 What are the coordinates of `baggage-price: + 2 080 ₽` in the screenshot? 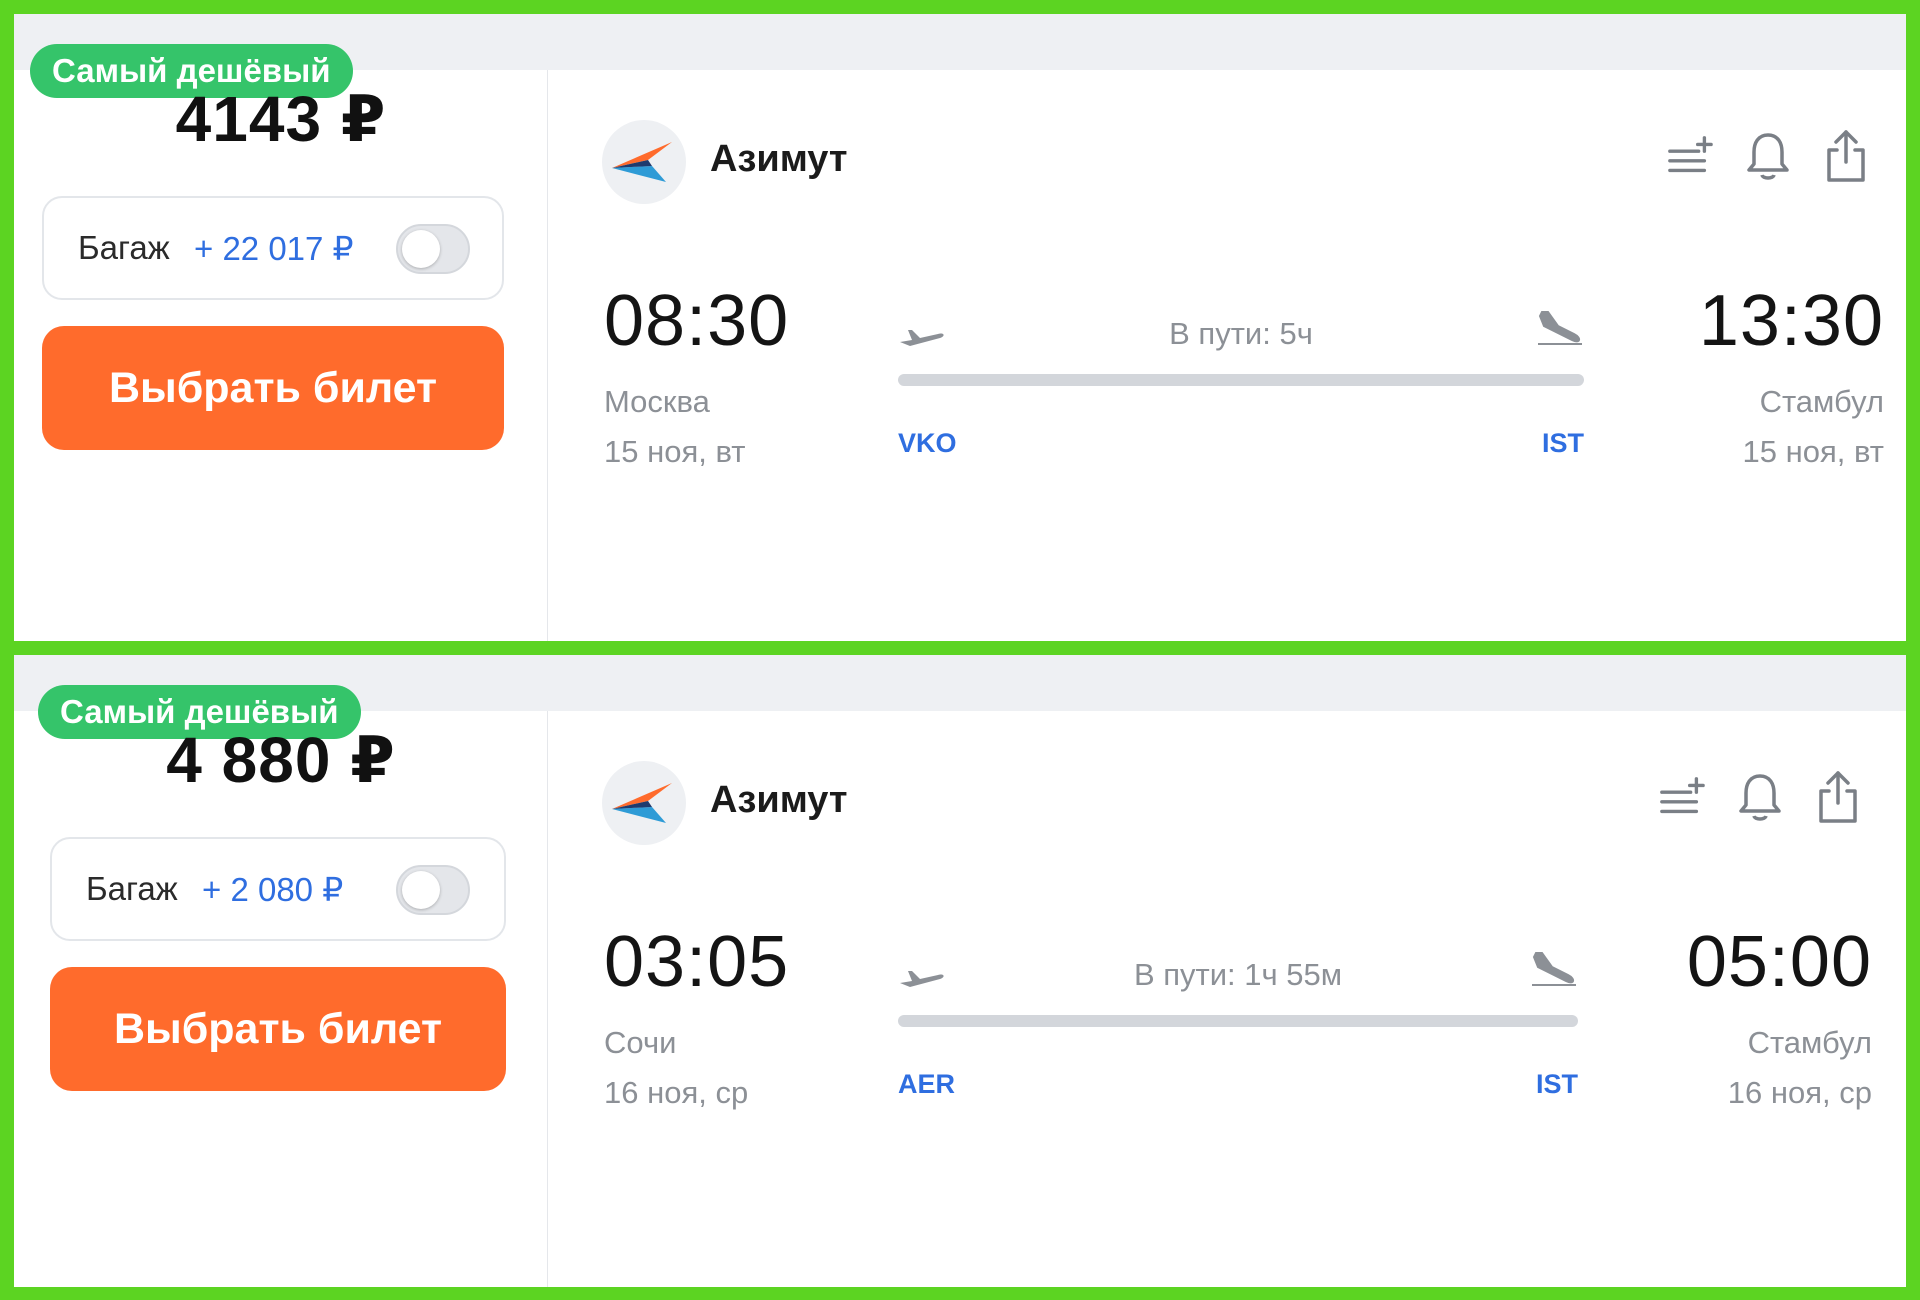 It's located at (273, 889).